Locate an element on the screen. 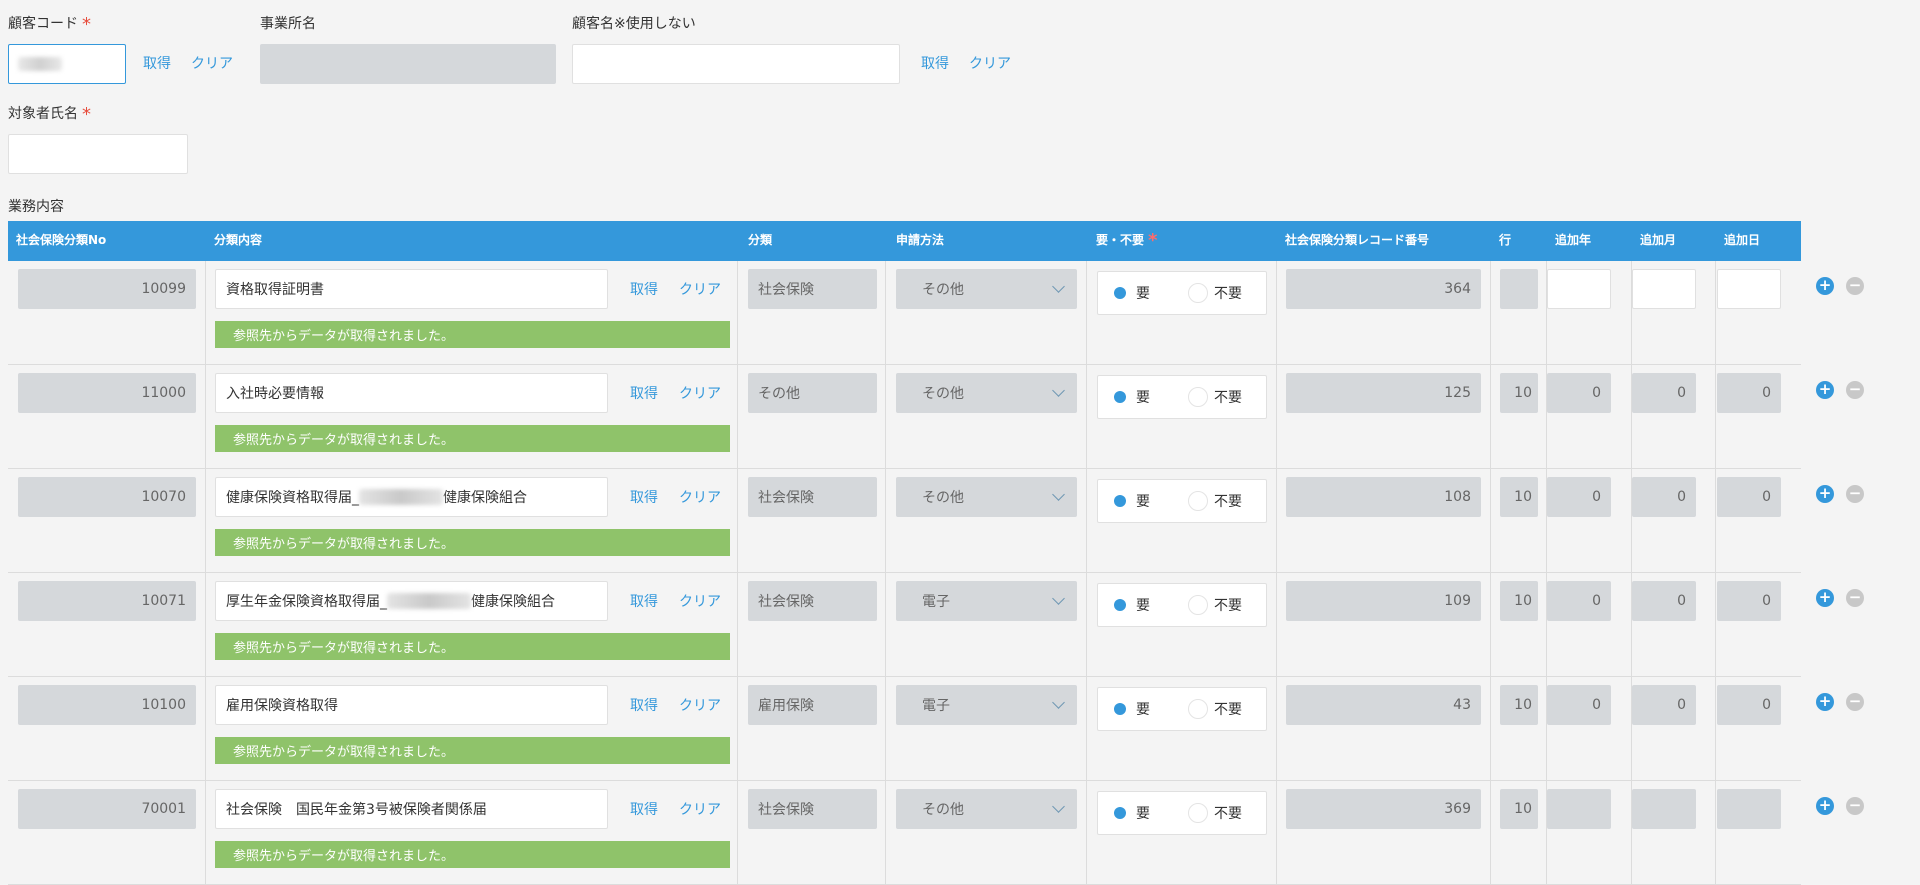 This screenshot has height=885, width=1920. target-name-input is located at coordinates (98, 154).